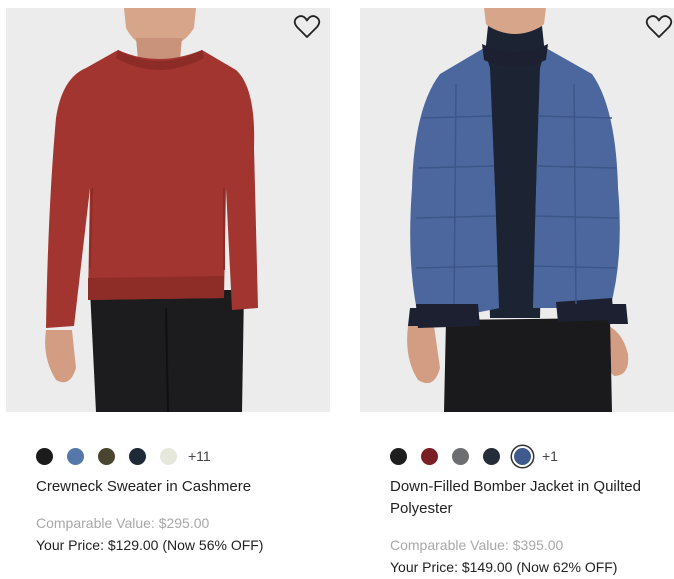 The width and height of the screenshot is (674, 579). What do you see at coordinates (474, 456) in the screenshot?
I see `color-swatches: +1` at bounding box center [474, 456].